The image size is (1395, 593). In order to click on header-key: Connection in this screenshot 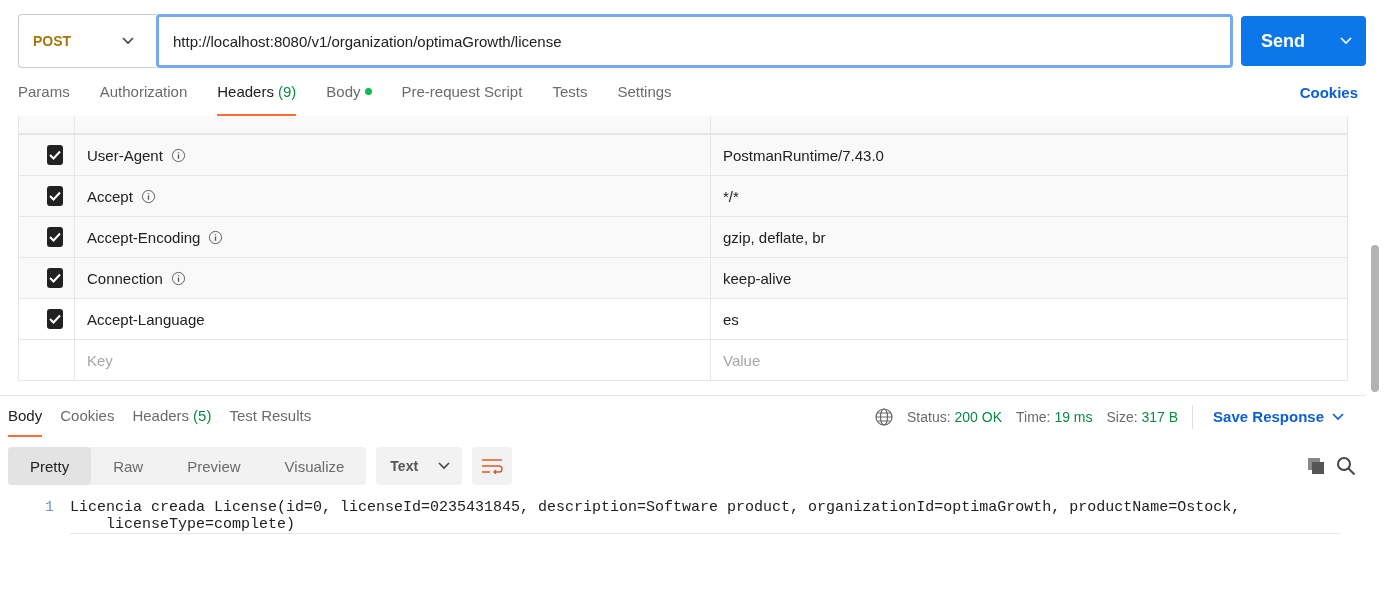, I will do `click(125, 278)`.